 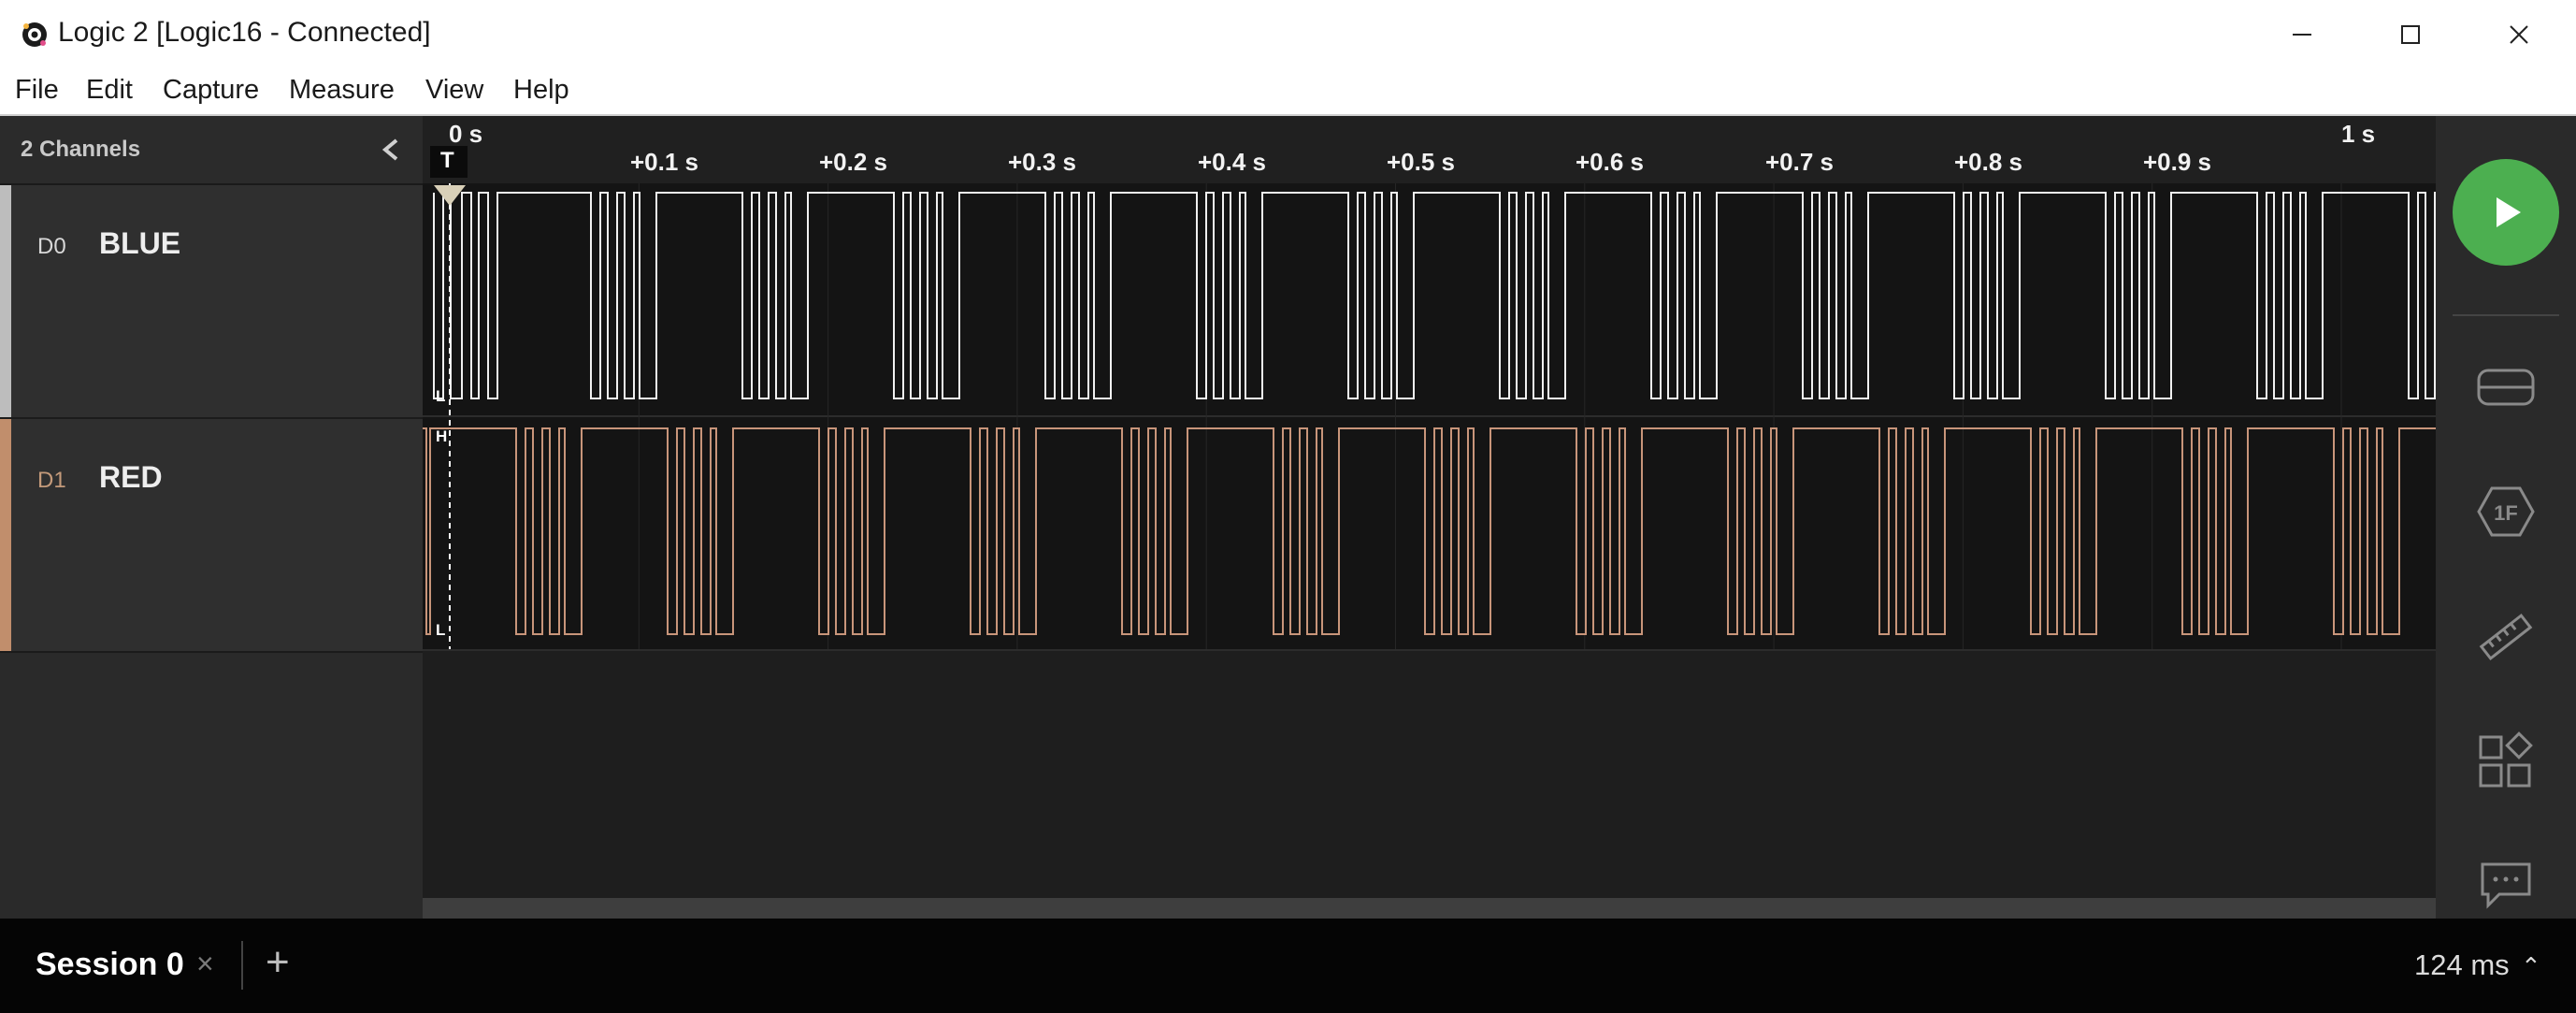 I want to click on sidebar-divider, so click(x=2506, y=315).